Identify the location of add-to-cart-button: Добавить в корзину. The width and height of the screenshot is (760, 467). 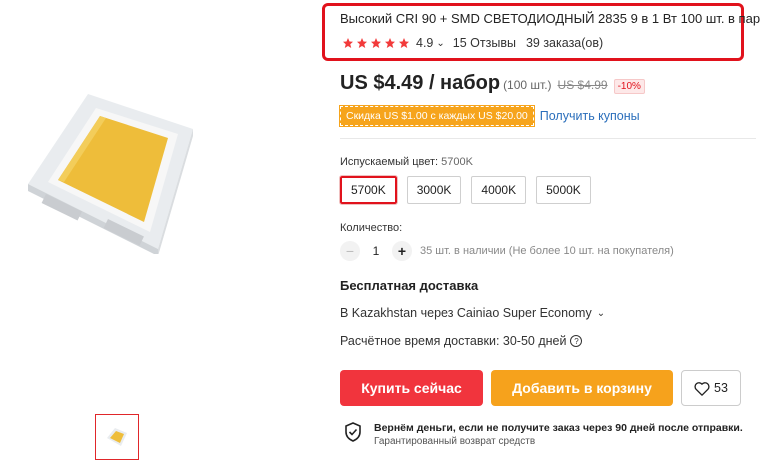
(582, 388).